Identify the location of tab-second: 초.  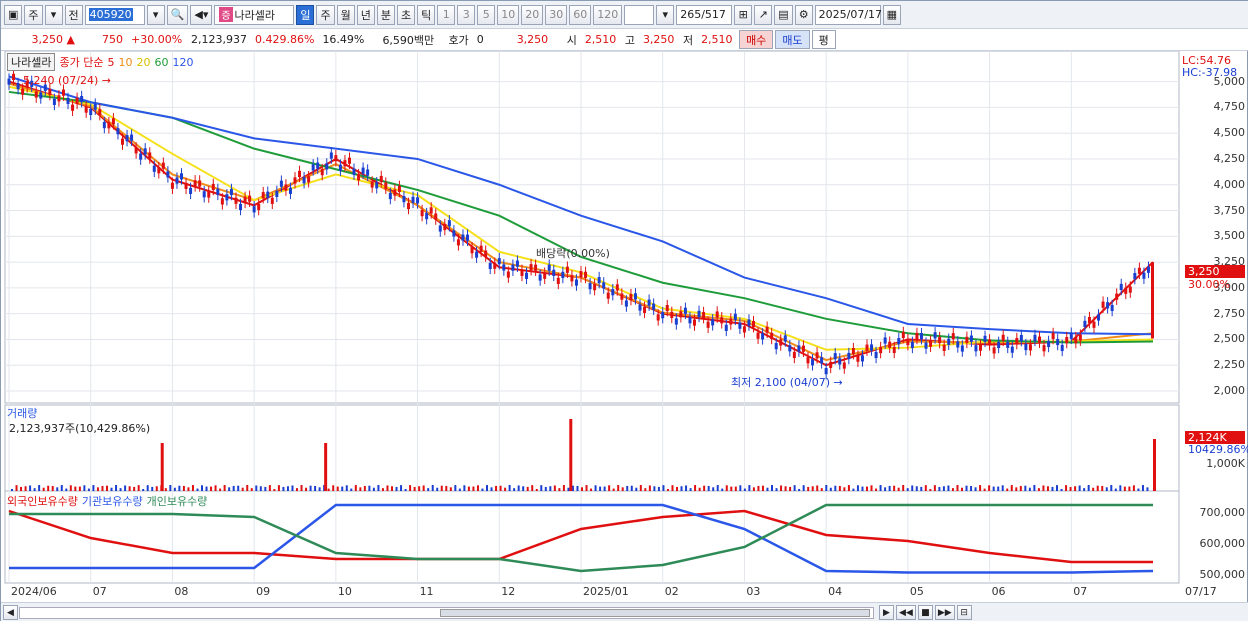
(406, 14).